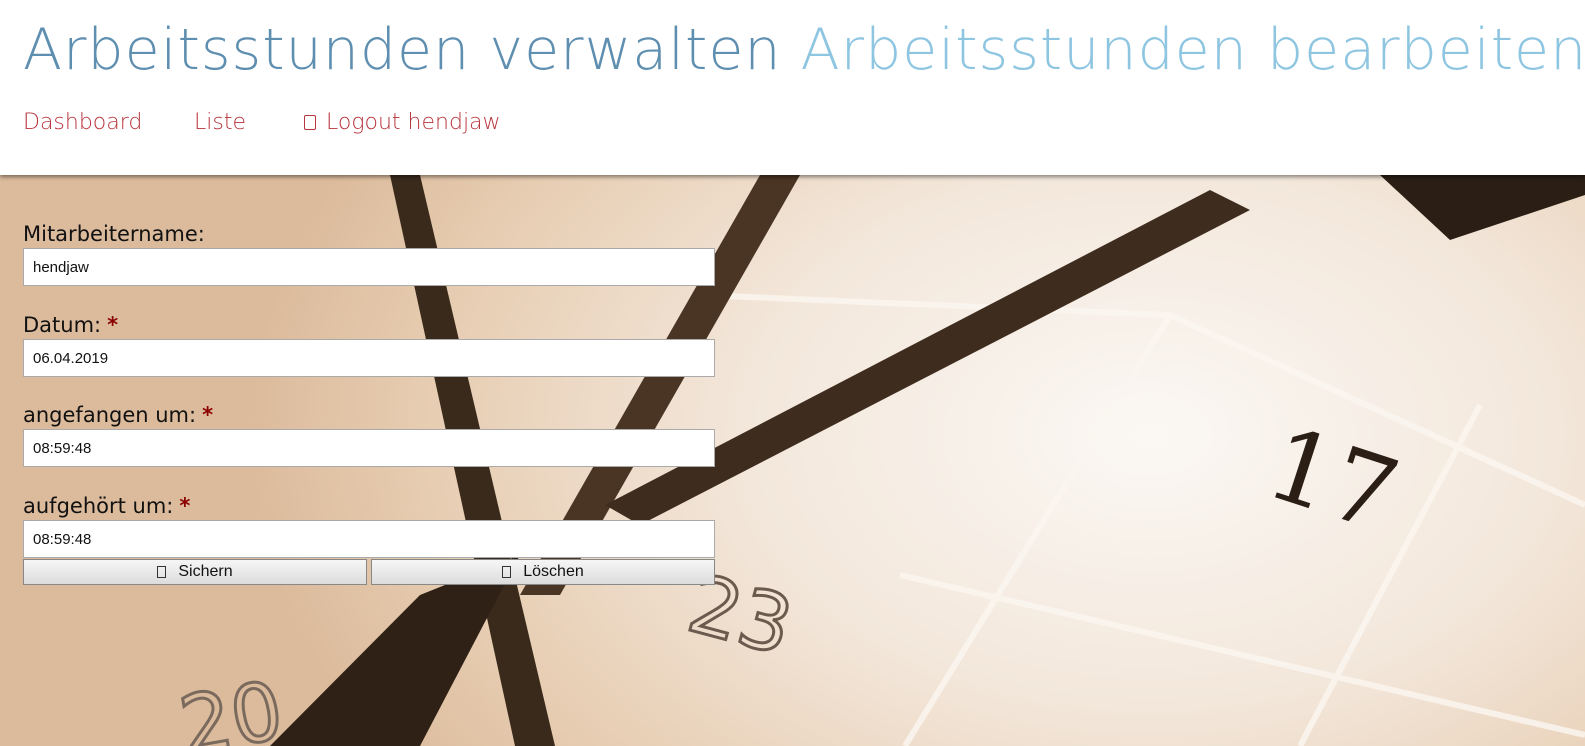  Describe the element at coordinates (369, 415) in the screenshot. I see `start-time-label: angefangen um: *` at that location.